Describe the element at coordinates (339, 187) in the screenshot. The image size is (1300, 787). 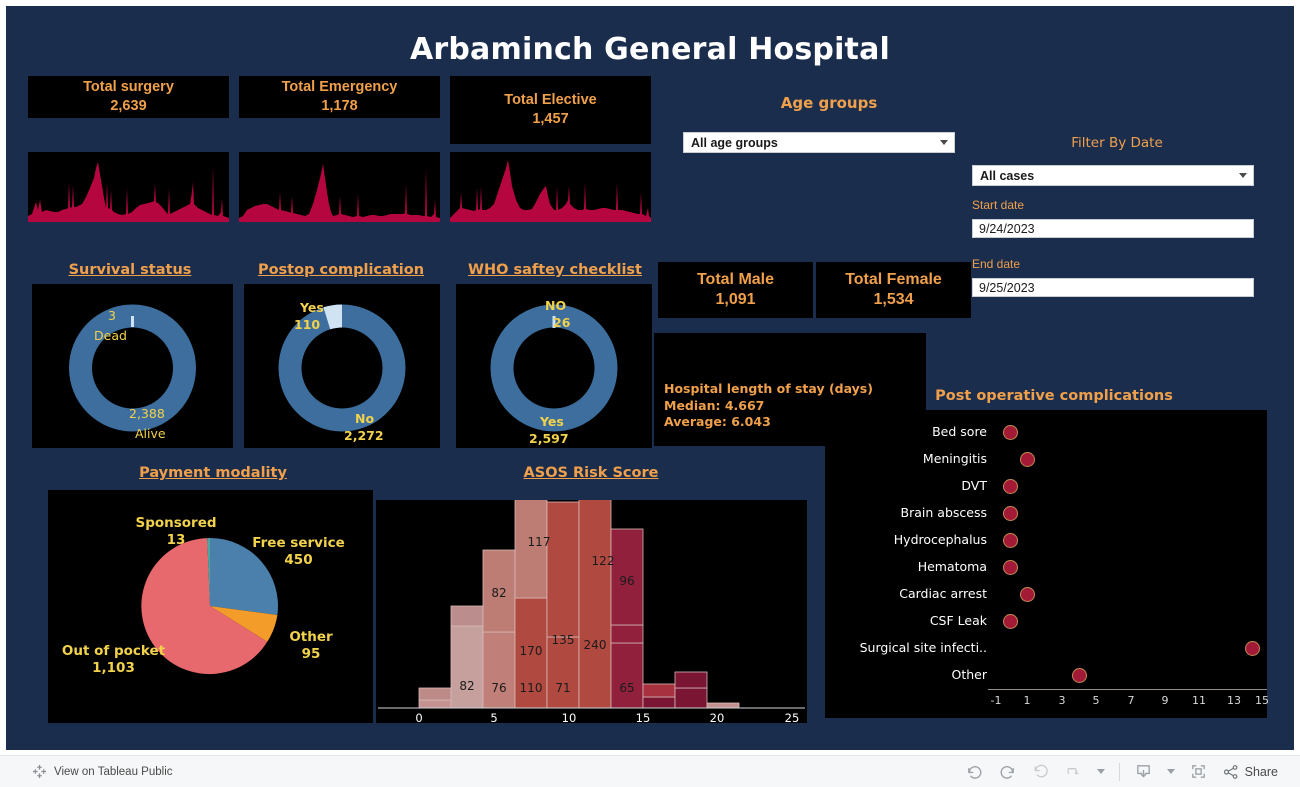
I see `sparkline-total-emergency` at that location.